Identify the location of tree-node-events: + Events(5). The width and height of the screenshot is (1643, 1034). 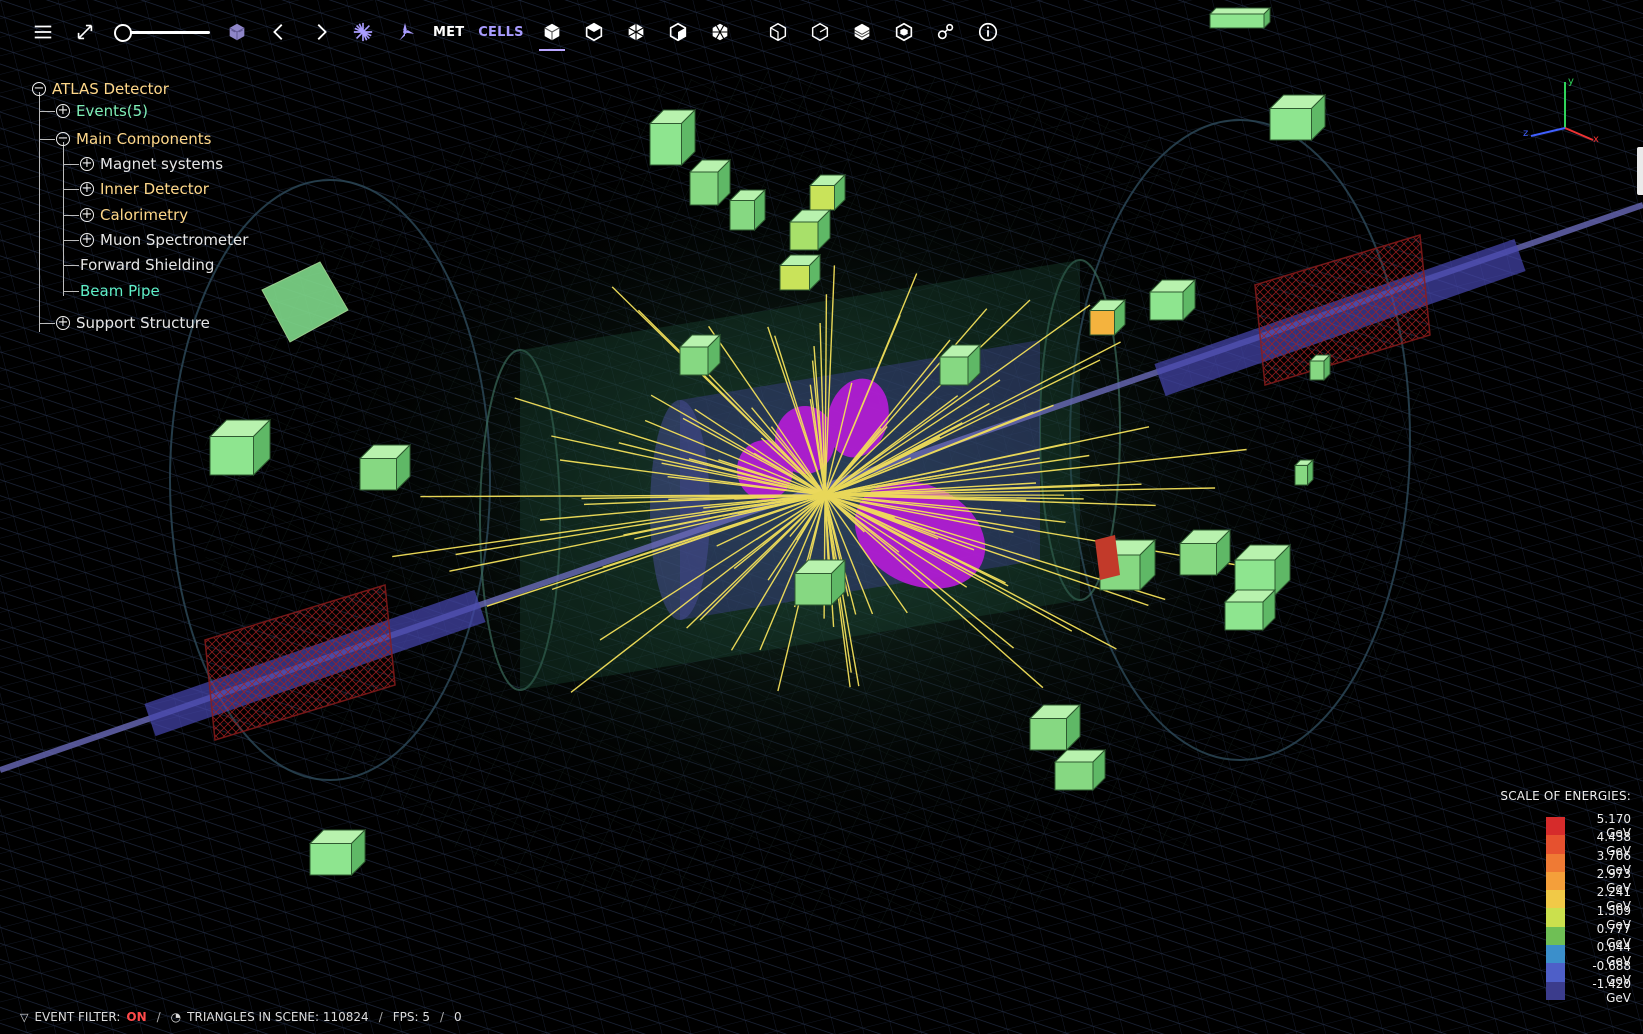
(102, 111).